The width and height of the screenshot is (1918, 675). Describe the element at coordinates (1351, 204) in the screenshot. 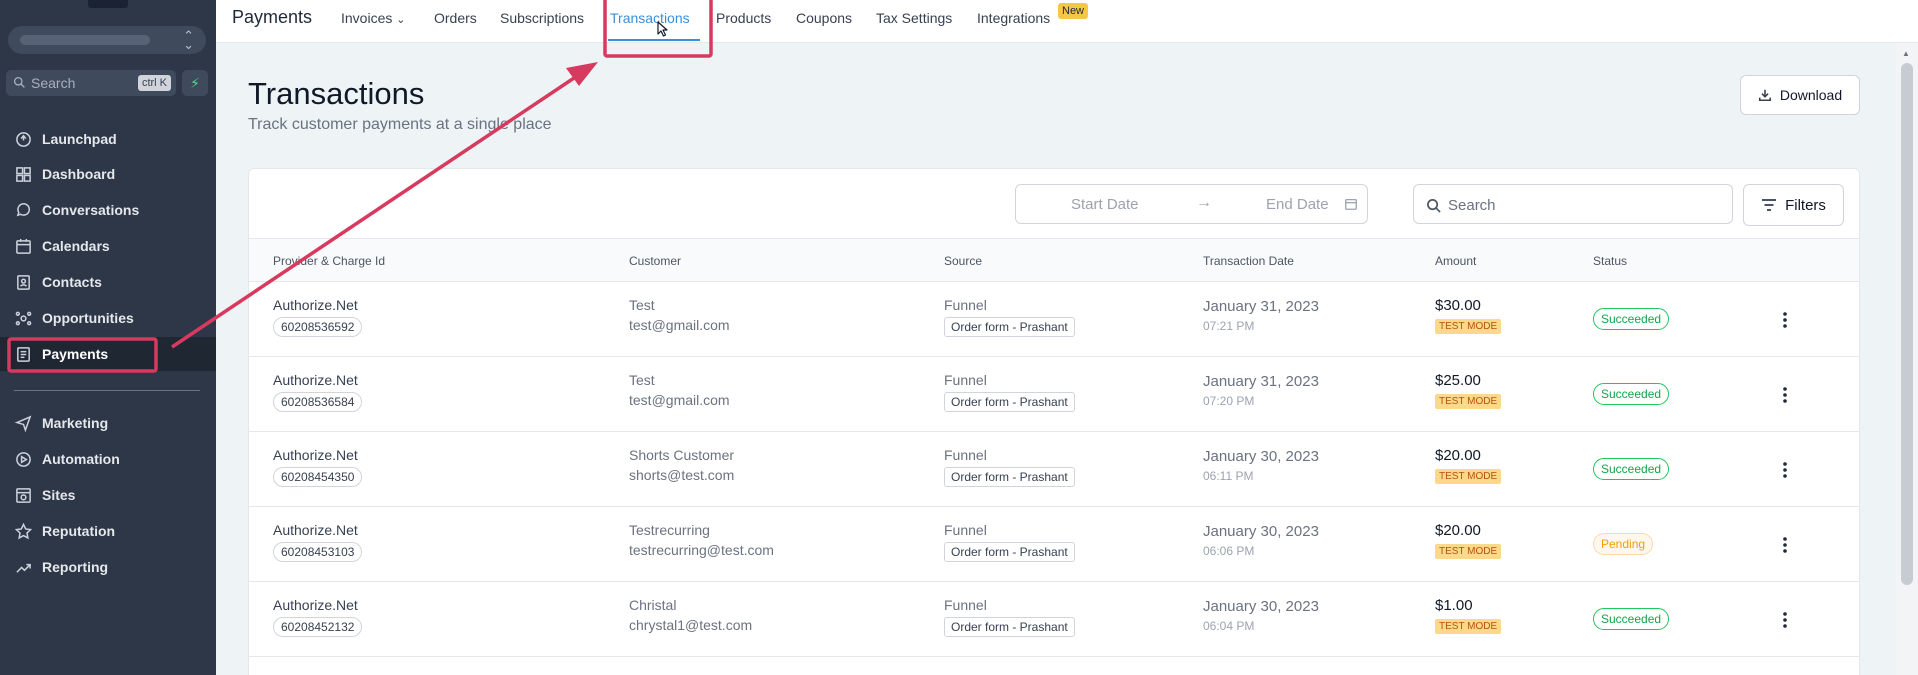

I see `calendar-icon` at that location.